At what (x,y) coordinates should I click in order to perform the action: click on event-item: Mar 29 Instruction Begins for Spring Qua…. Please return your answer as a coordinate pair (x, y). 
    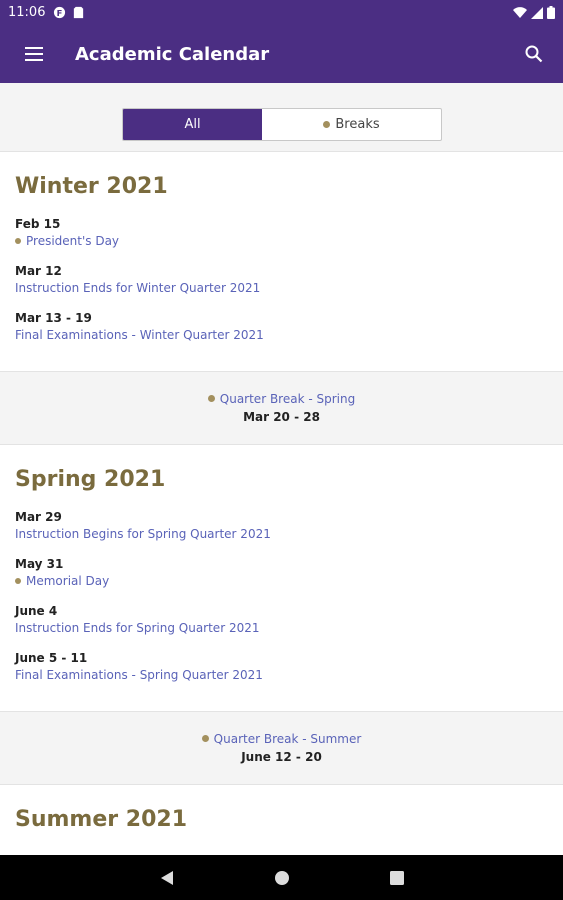
    Looking at the image, I should click on (143, 526).